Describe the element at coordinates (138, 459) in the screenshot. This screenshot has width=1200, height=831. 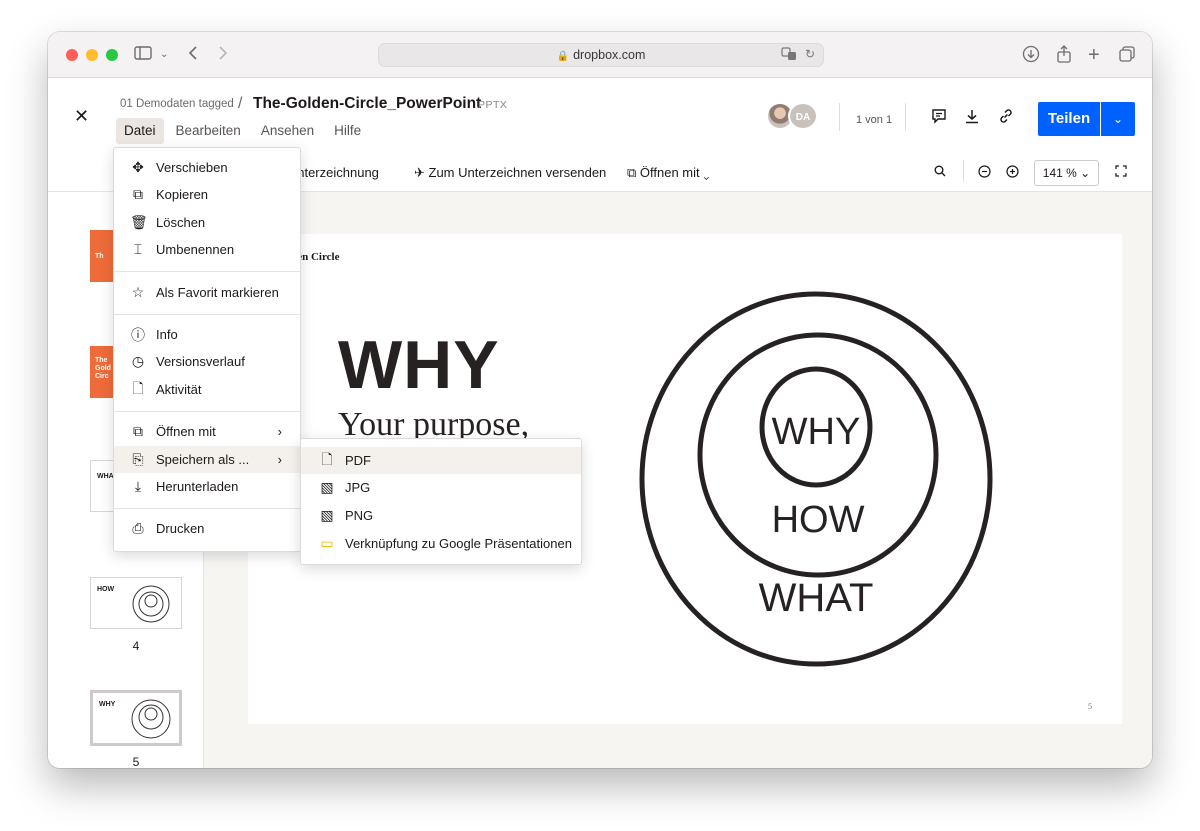
I see `save-as-icon: ⎘` at that location.